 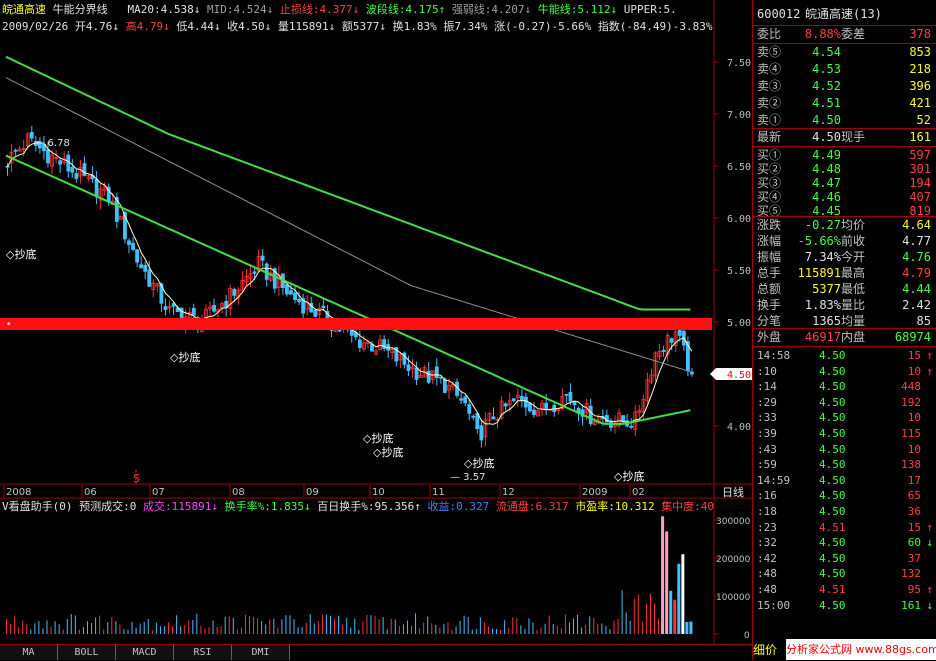 I want to click on tick-time: :16, so click(x=767, y=496).